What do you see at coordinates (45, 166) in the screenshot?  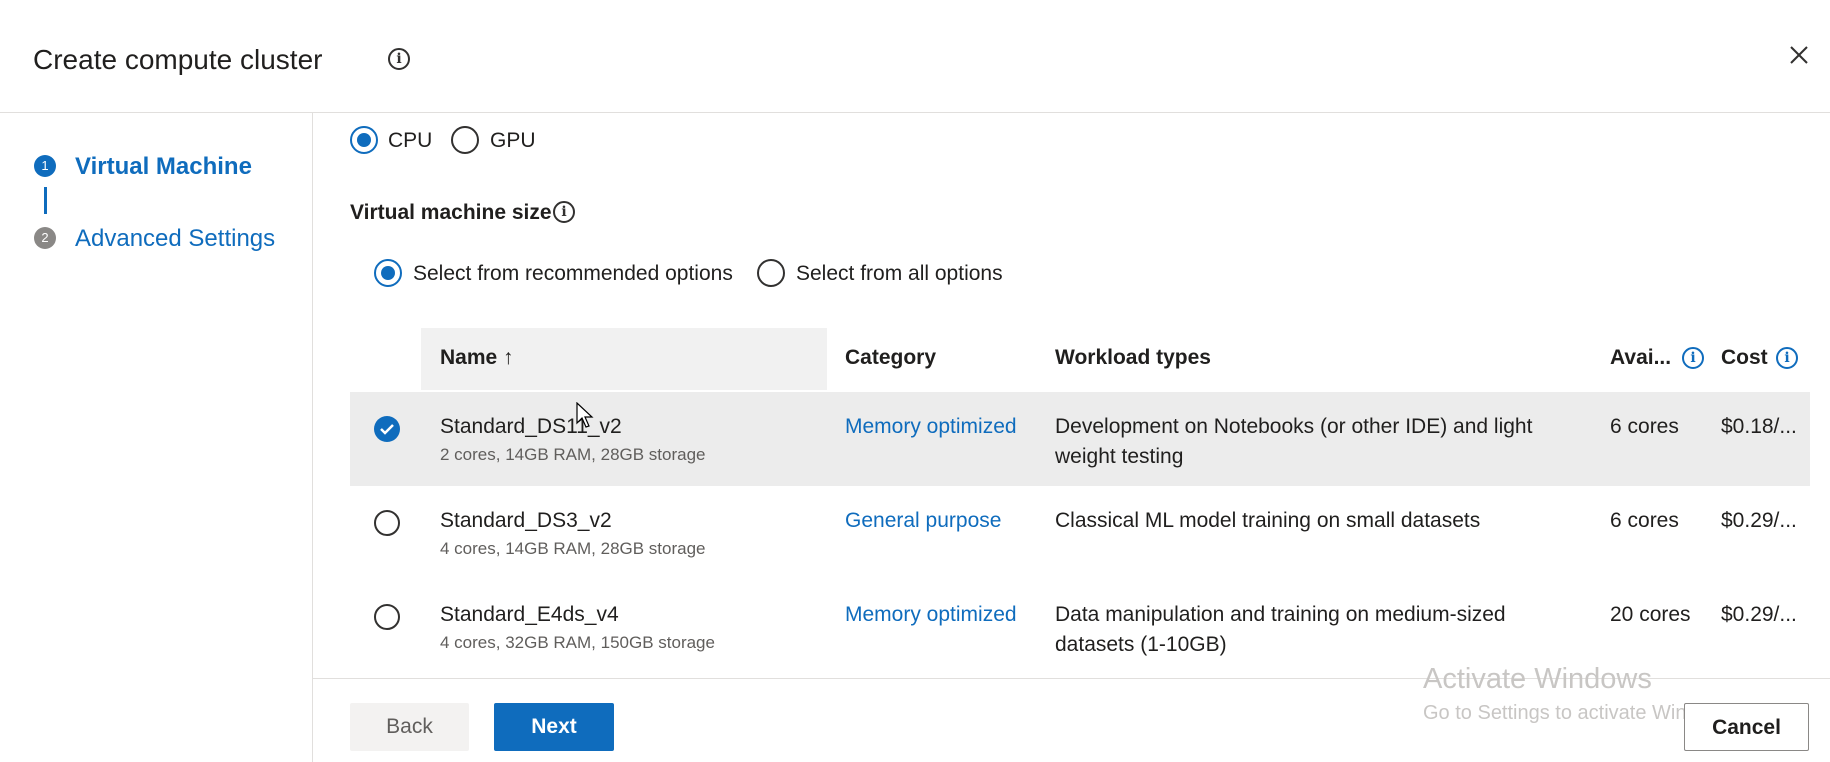 I see `step-1-number: 1` at bounding box center [45, 166].